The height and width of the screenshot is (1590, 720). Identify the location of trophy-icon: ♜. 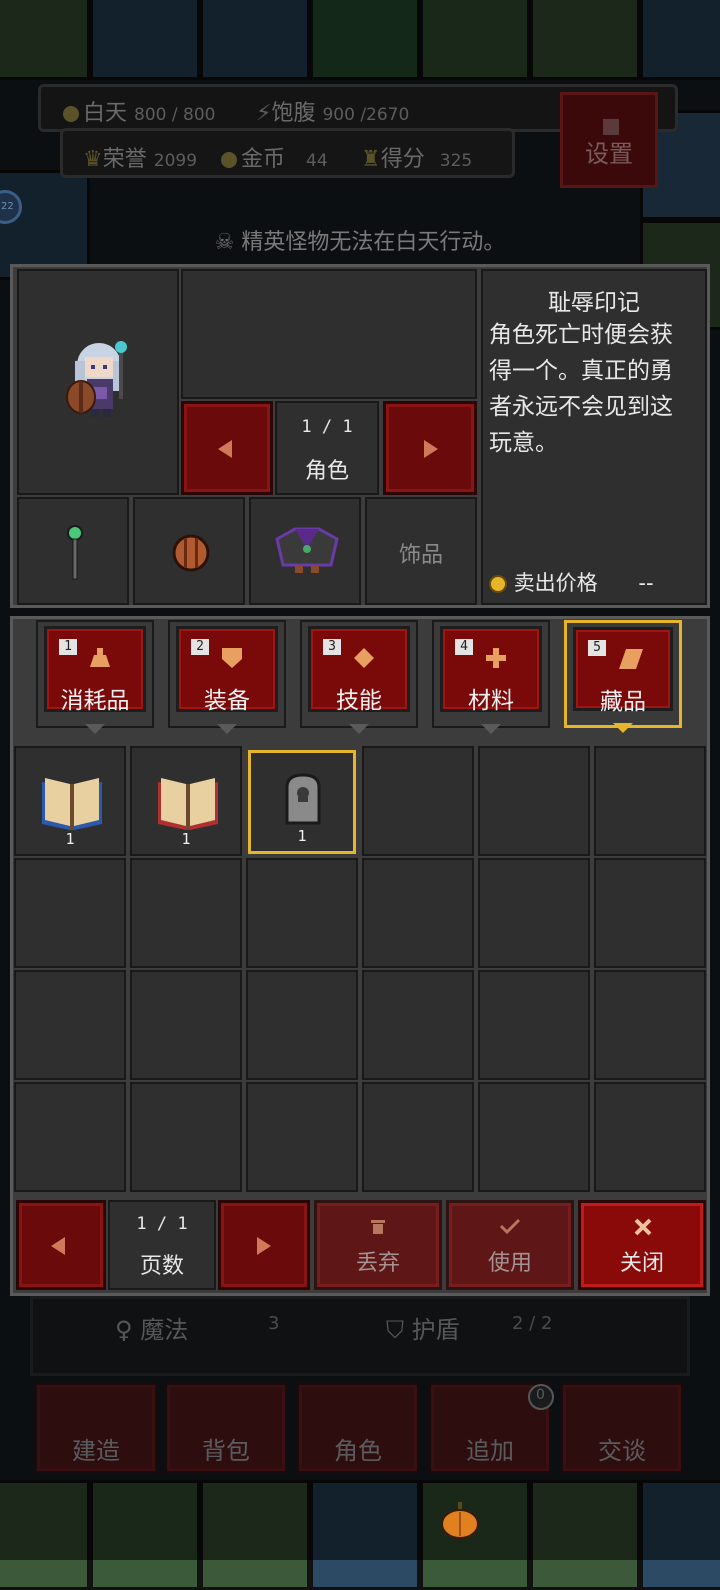
(371, 159).